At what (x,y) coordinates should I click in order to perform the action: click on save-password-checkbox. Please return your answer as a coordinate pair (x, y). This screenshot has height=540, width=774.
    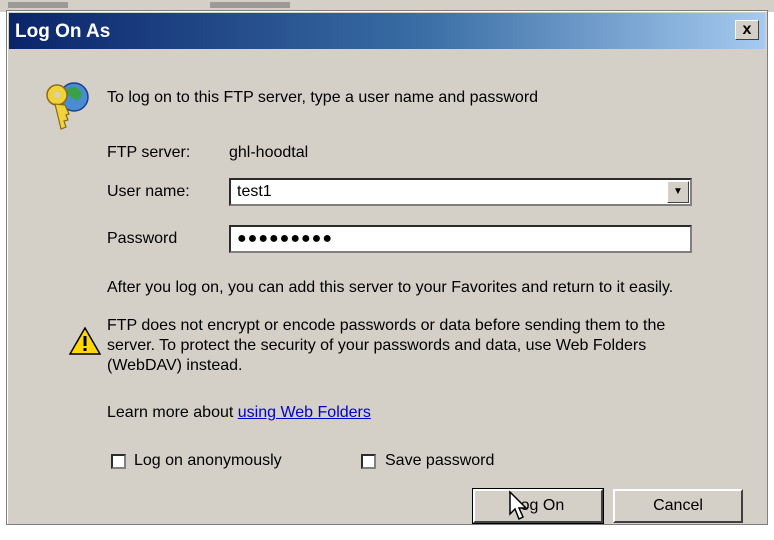
    Looking at the image, I should click on (368, 461).